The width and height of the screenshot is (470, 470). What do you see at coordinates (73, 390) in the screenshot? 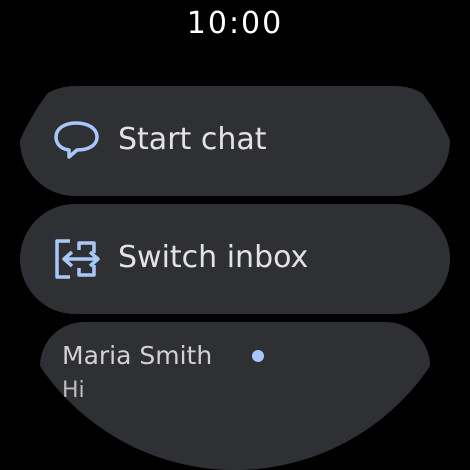
I see `conversation-preview: Hi` at bounding box center [73, 390].